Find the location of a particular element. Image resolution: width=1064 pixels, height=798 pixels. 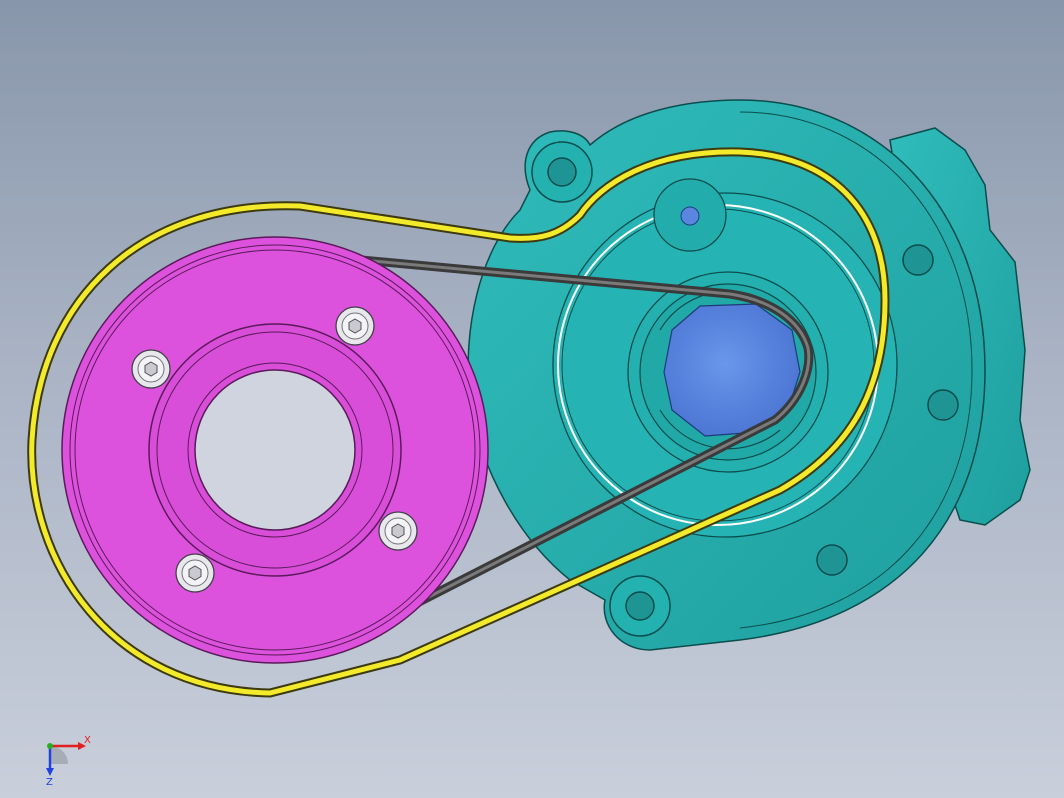

z-axis-arrow is located at coordinates (50, 772).